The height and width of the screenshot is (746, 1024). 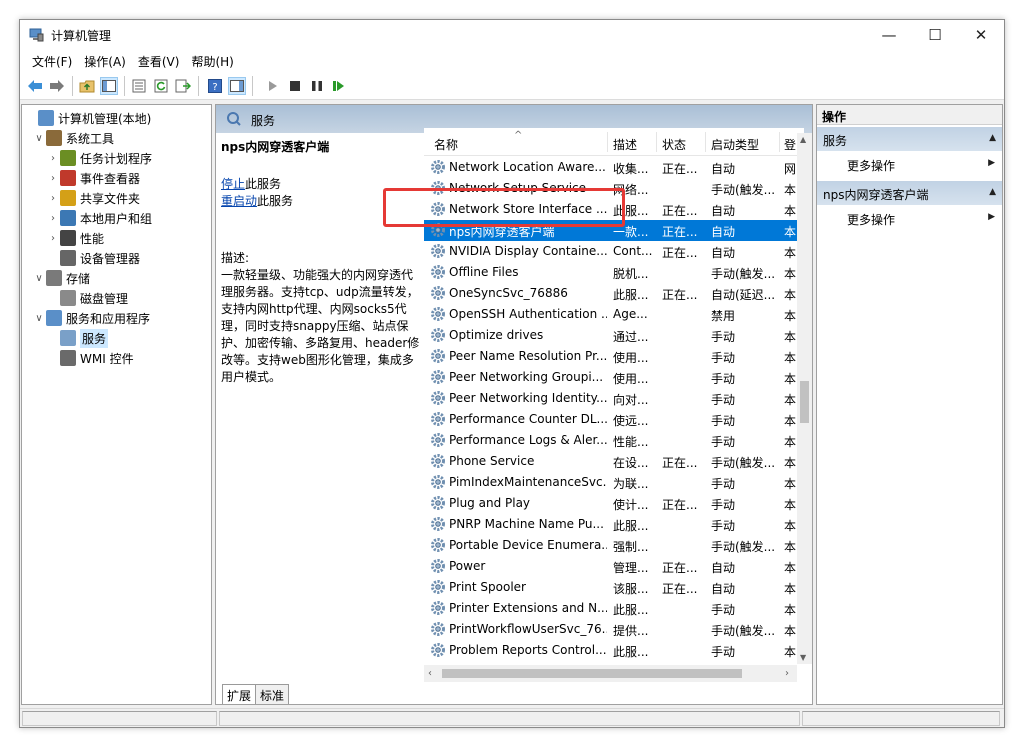 I want to click on restart-service-icon, so click(x=339, y=86).